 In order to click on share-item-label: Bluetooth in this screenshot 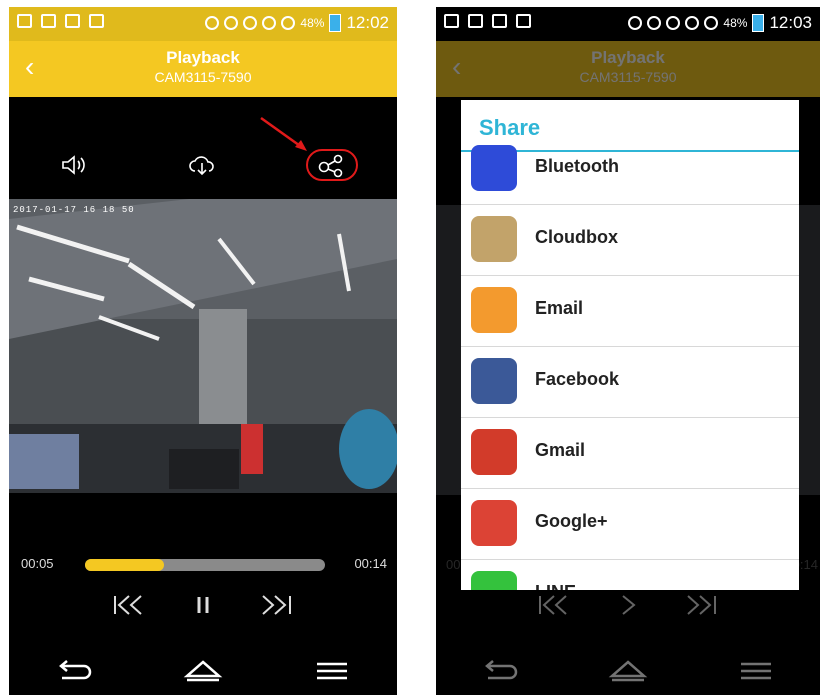, I will do `click(577, 166)`.